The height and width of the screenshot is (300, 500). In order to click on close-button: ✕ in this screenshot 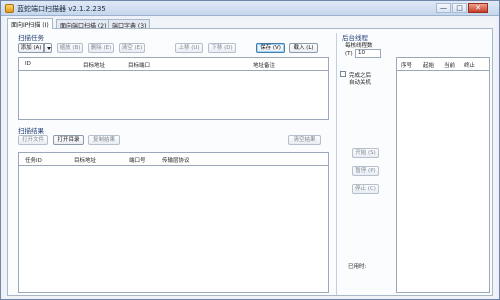, I will do `click(478, 8)`.